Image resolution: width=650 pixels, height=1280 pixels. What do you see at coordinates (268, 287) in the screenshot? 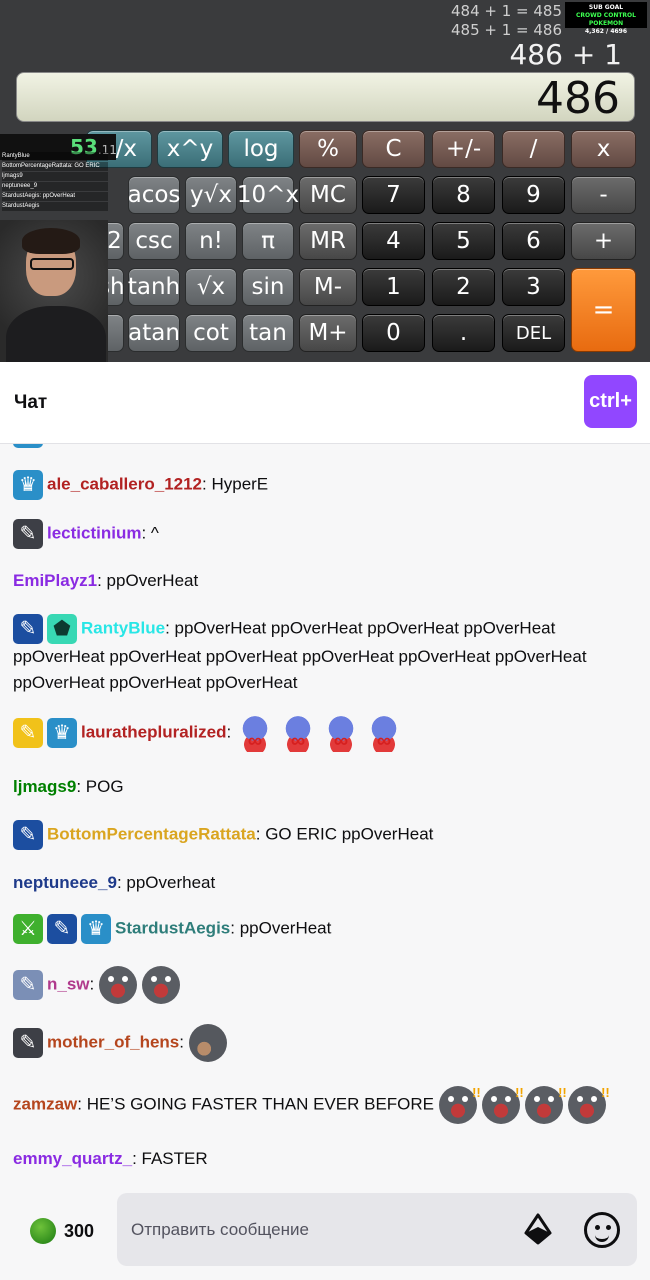
I see `calc-key: sin` at bounding box center [268, 287].